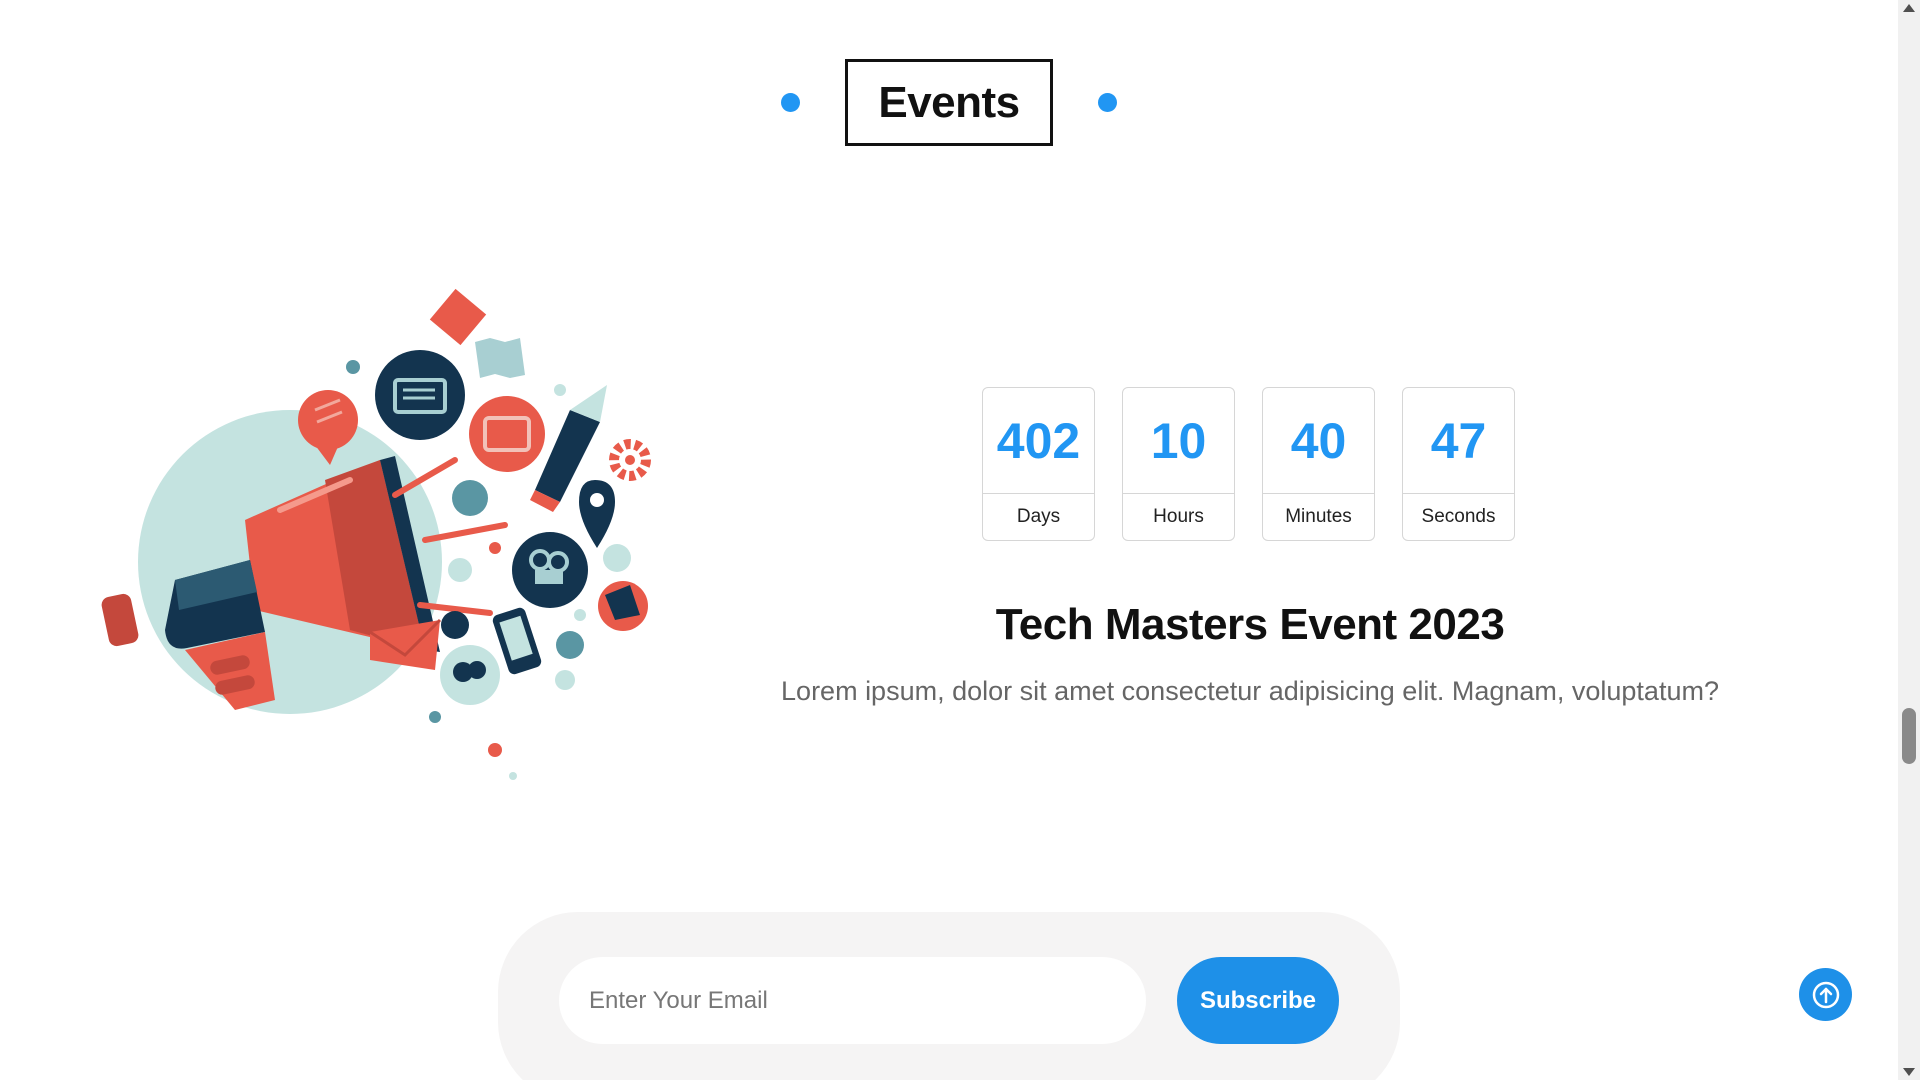 Image resolution: width=1920 pixels, height=1080 pixels. I want to click on section-title-box: Events, so click(949, 102).